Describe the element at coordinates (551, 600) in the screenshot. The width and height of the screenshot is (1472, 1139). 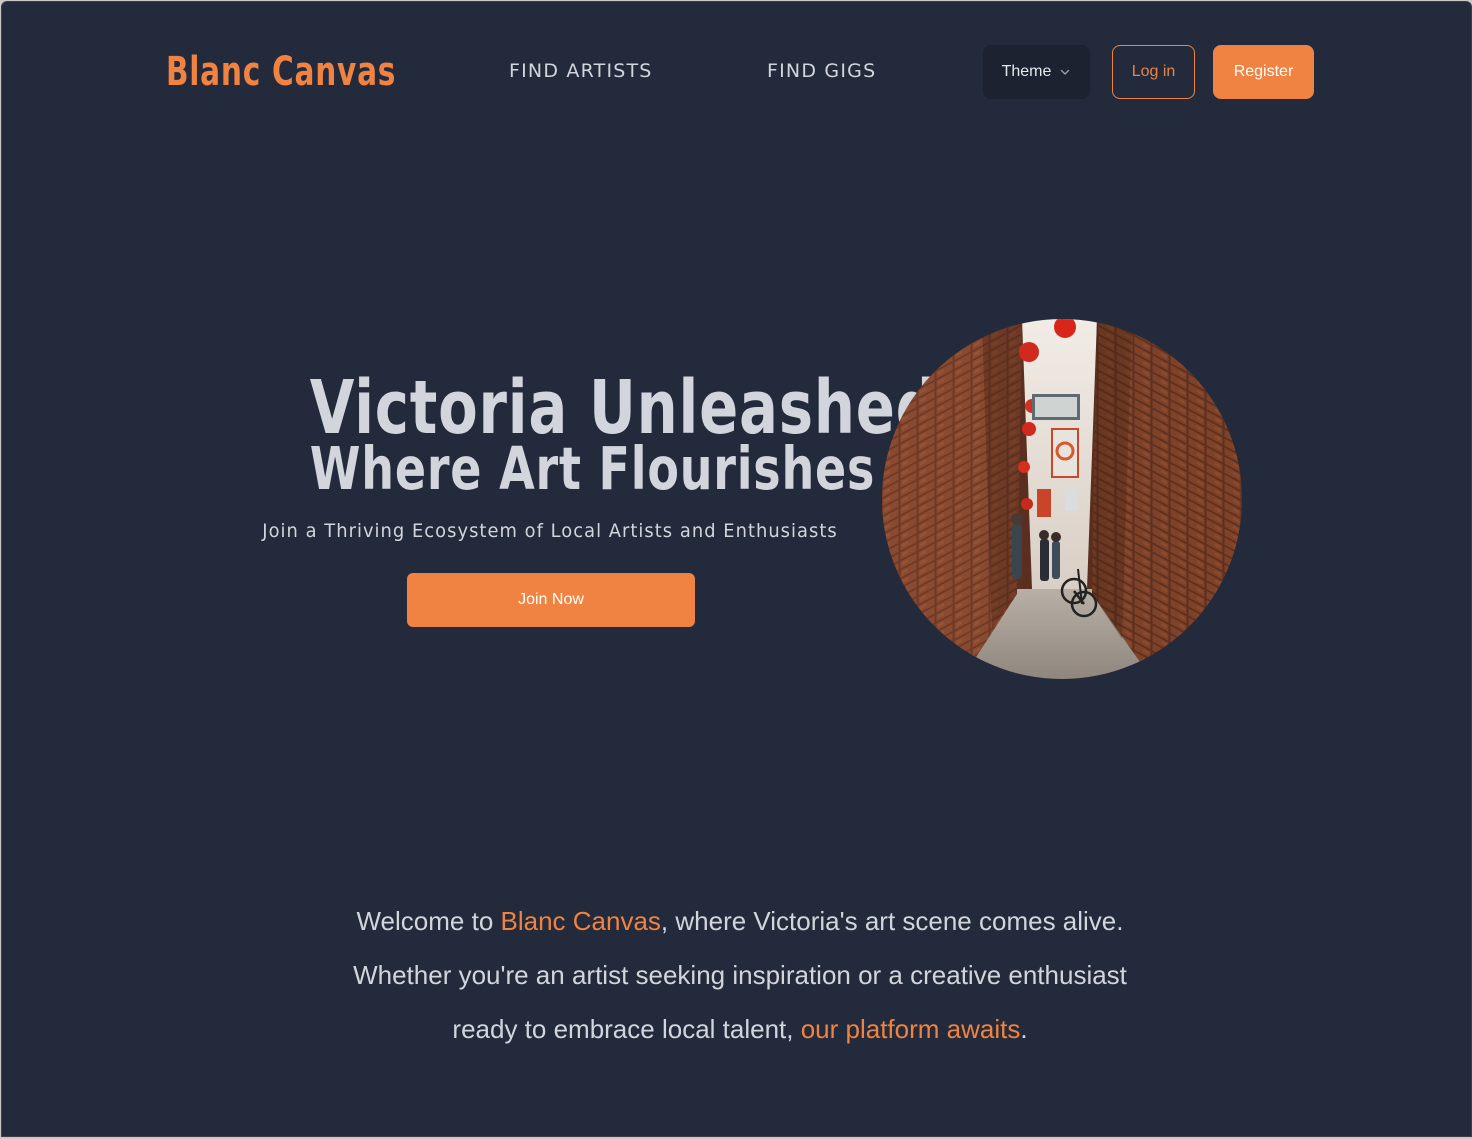
I see `join-now-button: Join Now` at that location.